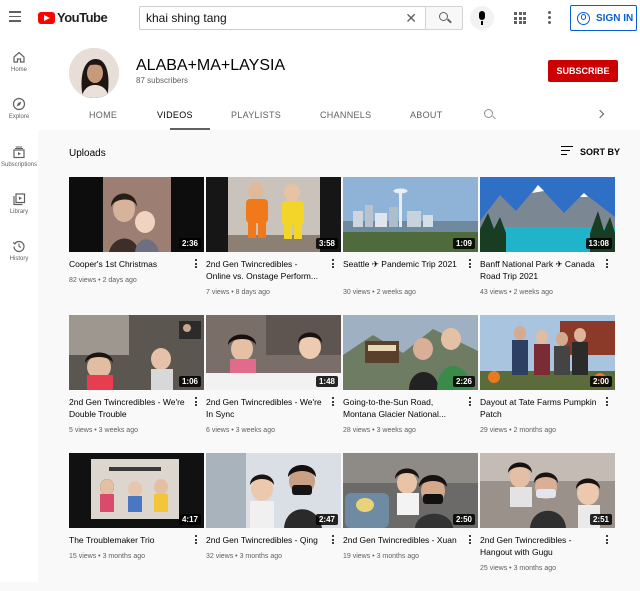  I want to click on sidebar-label: Explore, so click(19, 117).